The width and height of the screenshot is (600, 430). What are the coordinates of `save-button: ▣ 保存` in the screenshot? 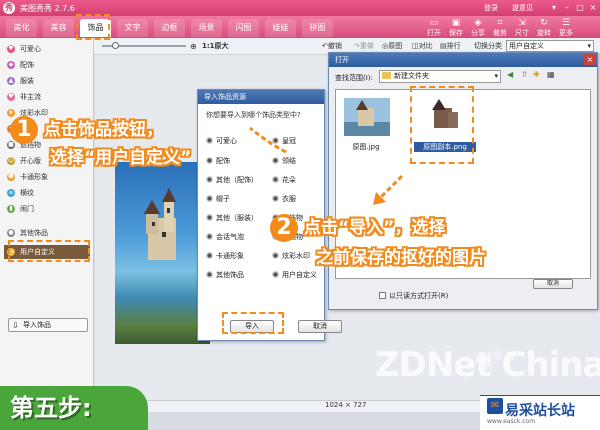 It's located at (456, 27).